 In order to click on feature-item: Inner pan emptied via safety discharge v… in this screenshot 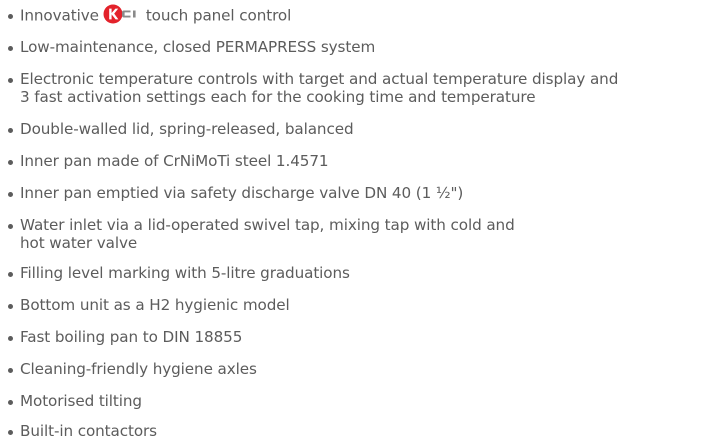, I will do `click(360, 193)`.